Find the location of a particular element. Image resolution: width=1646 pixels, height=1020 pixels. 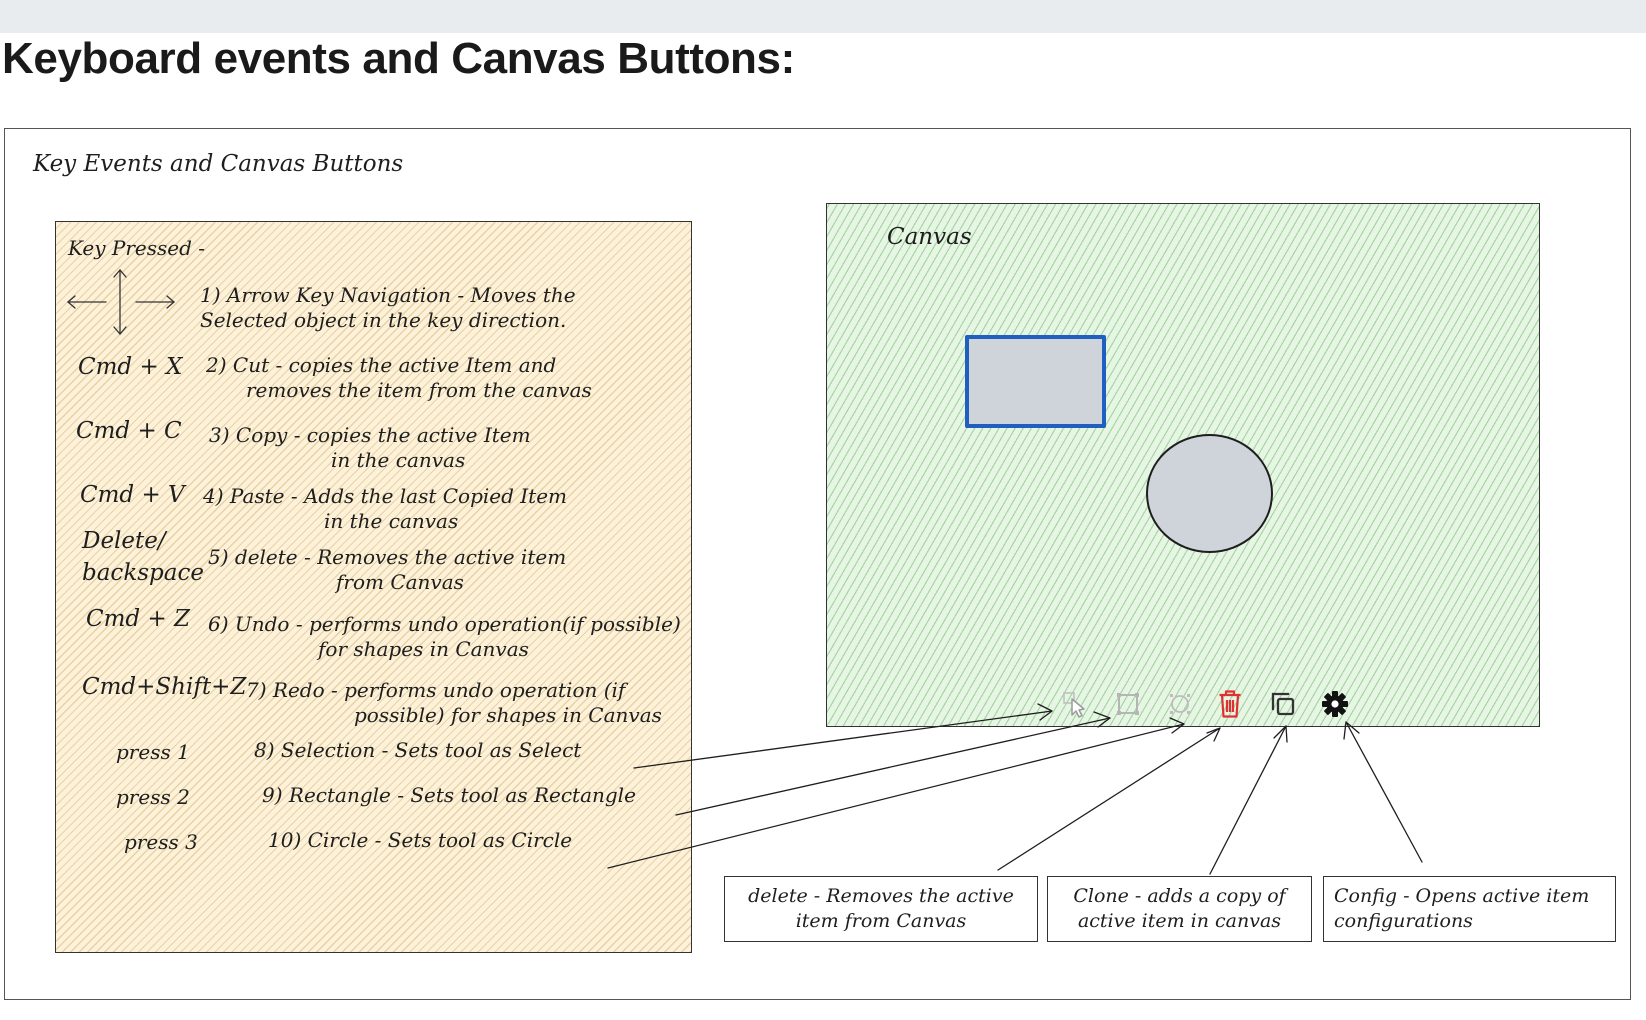

config-button is located at coordinates (1335, 704).